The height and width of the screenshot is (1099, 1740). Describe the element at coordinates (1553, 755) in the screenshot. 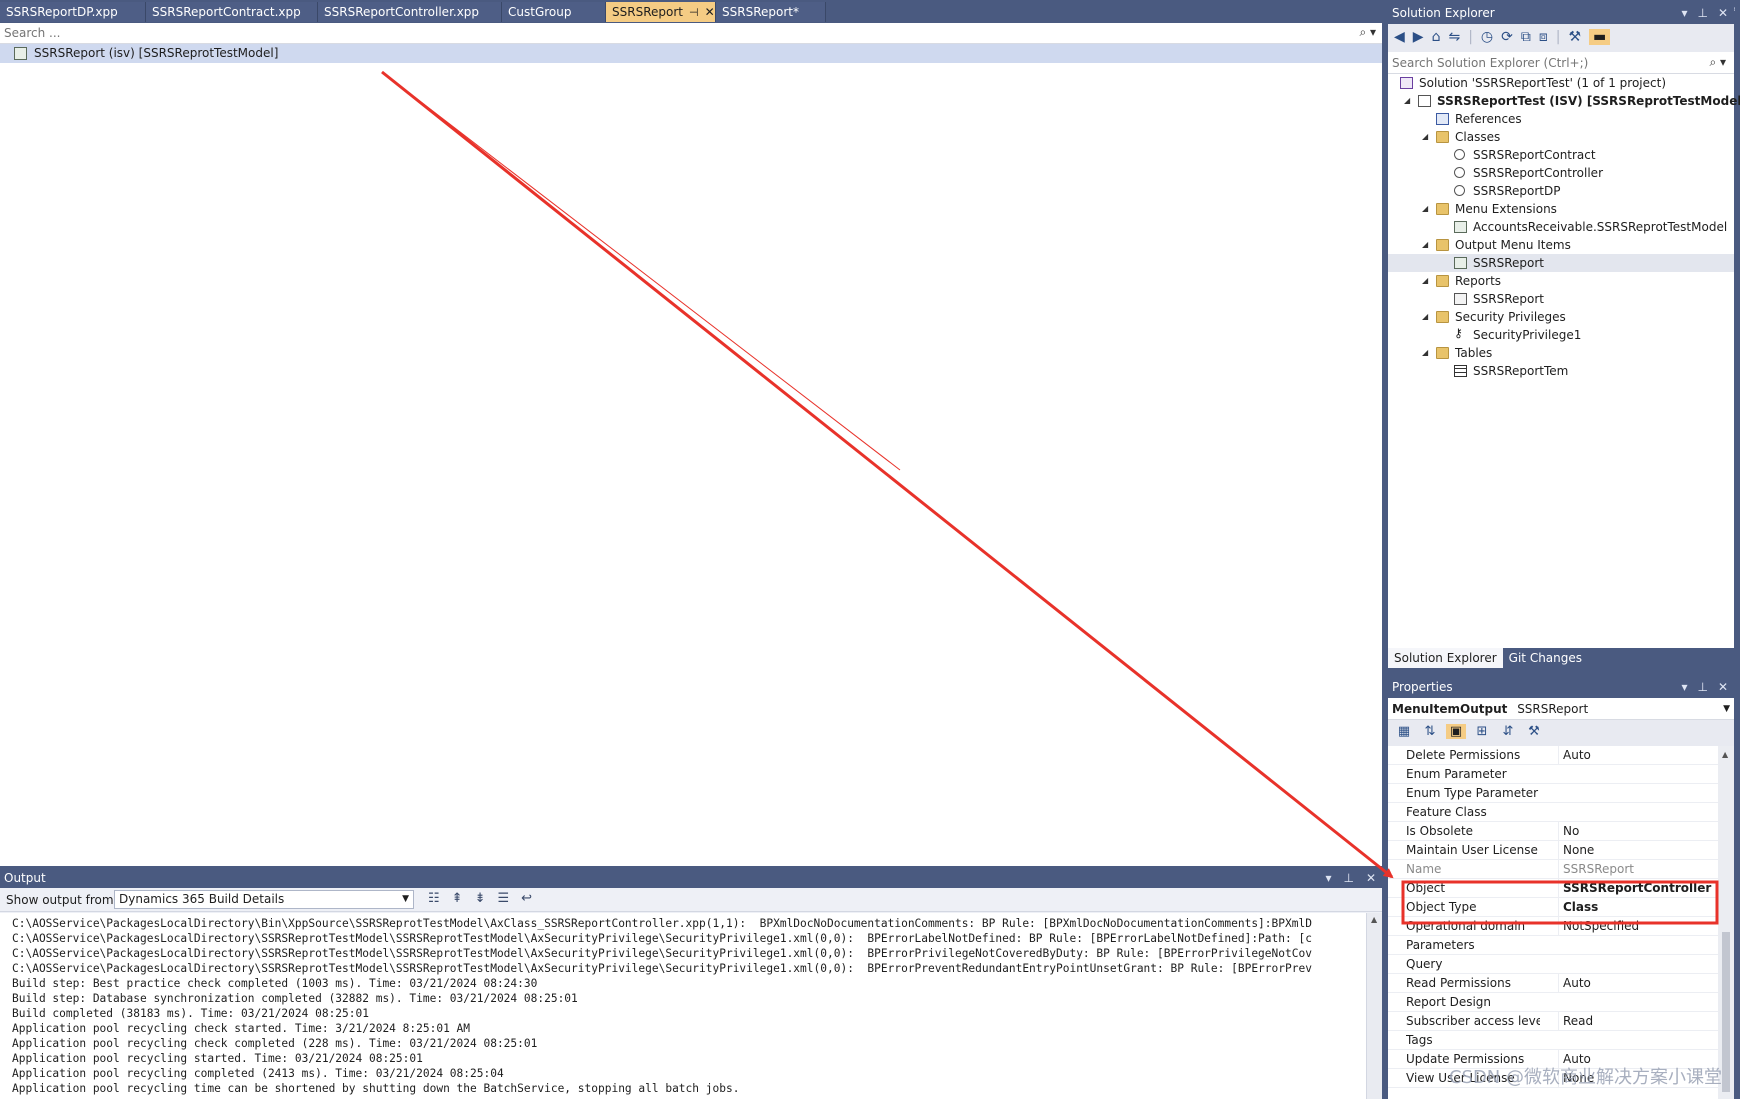

I see `property-row: Delete Permissions Auto` at that location.